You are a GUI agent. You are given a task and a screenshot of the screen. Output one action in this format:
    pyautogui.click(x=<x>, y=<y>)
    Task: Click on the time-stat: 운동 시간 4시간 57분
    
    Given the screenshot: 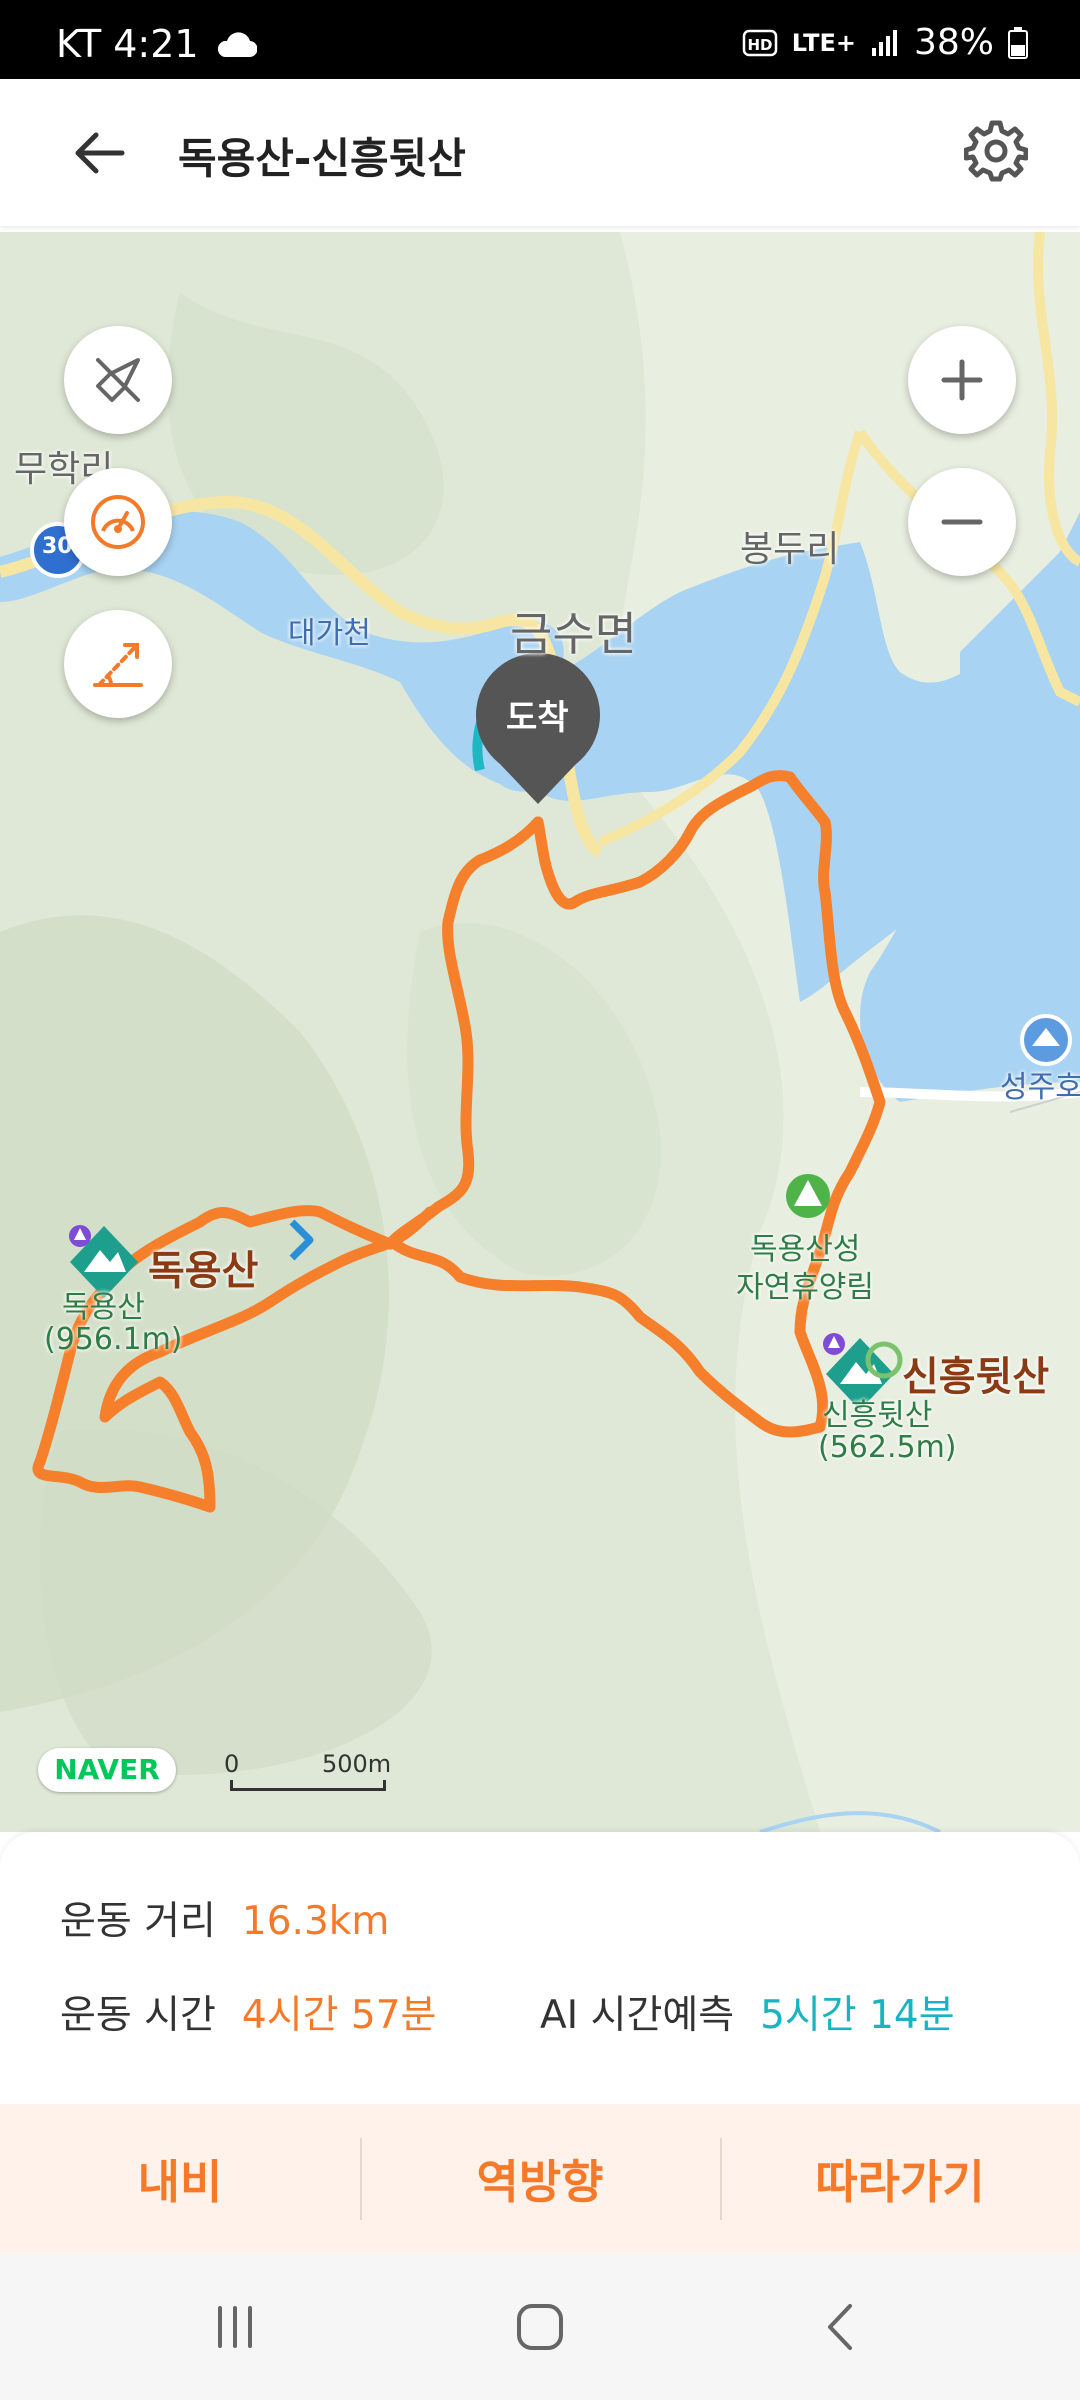 What is the action you would take?
    pyautogui.click(x=248, y=2012)
    